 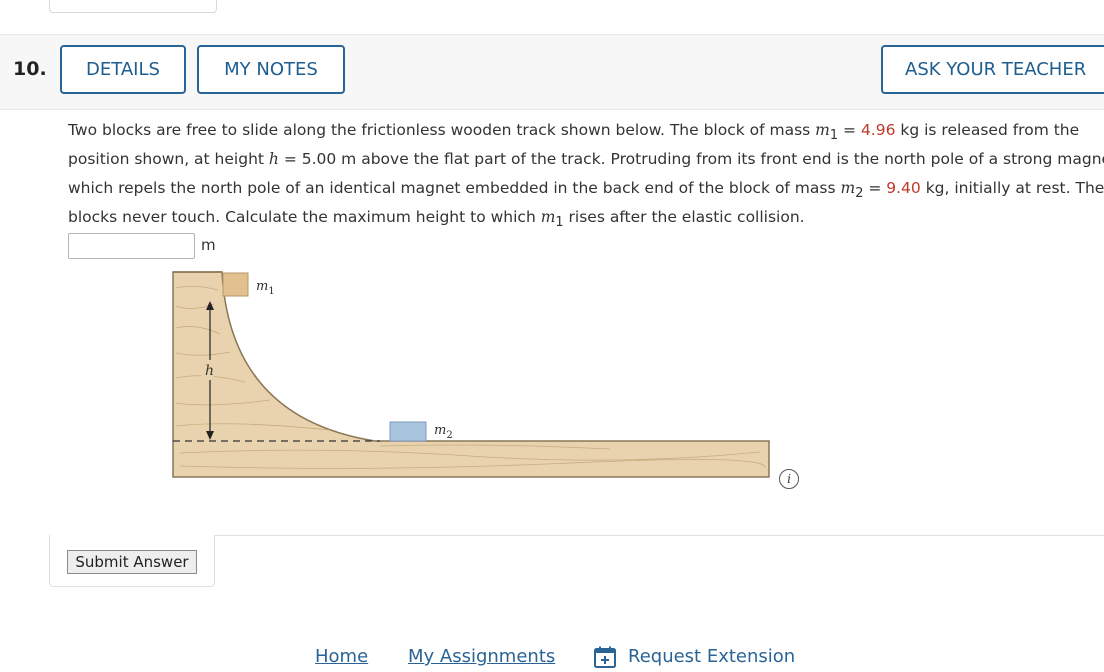 What do you see at coordinates (711, 656) in the screenshot?
I see `request-extension-link: Request Extension` at bounding box center [711, 656].